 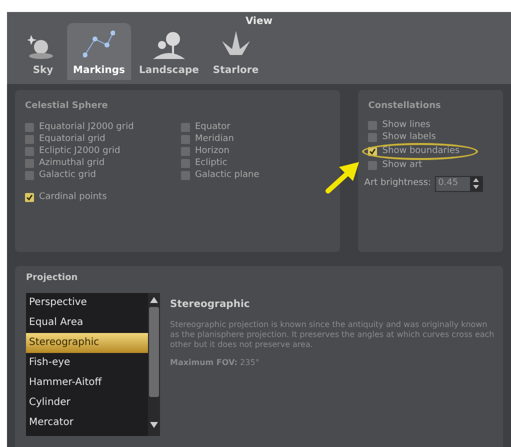 What do you see at coordinates (86, 127) in the screenshot?
I see `checkbox-label: Equatorial J2000 grid` at bounding box center [86, 127].